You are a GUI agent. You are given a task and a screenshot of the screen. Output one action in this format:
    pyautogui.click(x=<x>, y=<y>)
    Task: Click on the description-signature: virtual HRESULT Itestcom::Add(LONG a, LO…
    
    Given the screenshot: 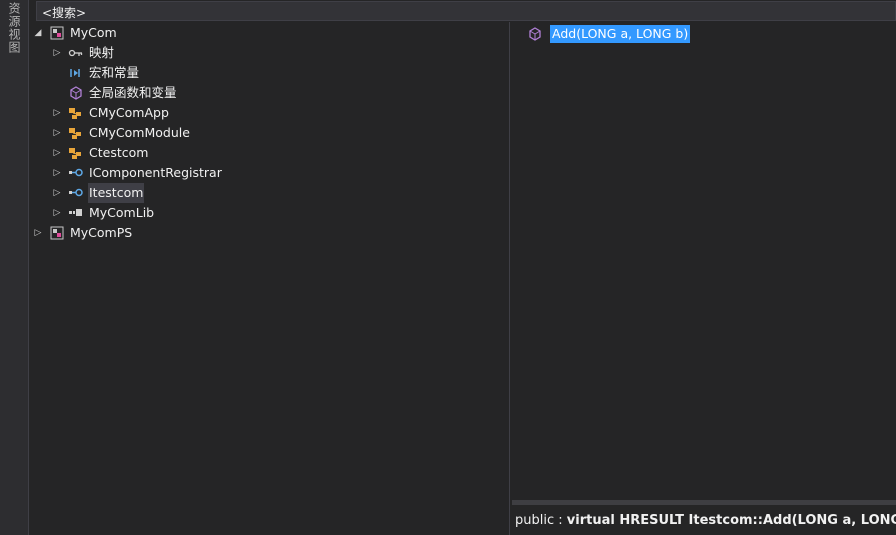 What is the action you would take?
    pyautogui.click(x=731, y=520)
    